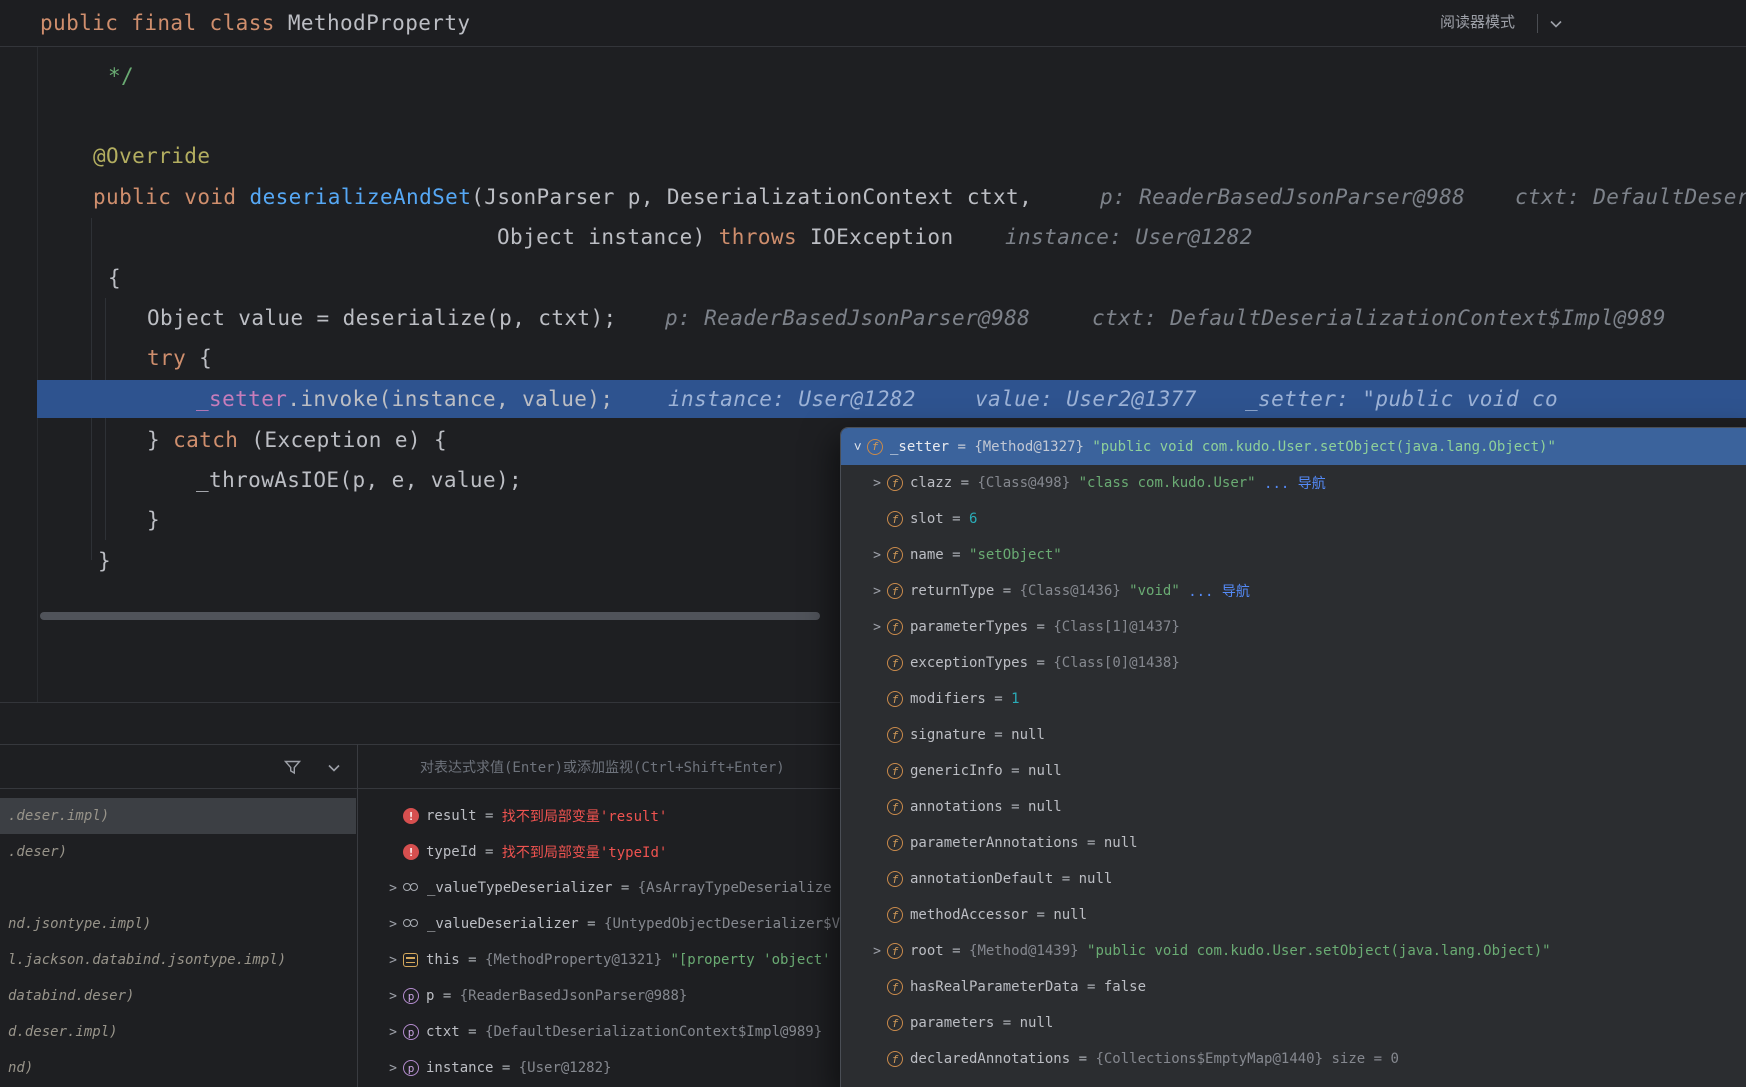 This screenshot has width=1746, height=1087. Describe the element at coordinates (1293, 663) in the screenshot. I see `field-row: f exceptionTypes = {Class[0]@1438}` at that location.